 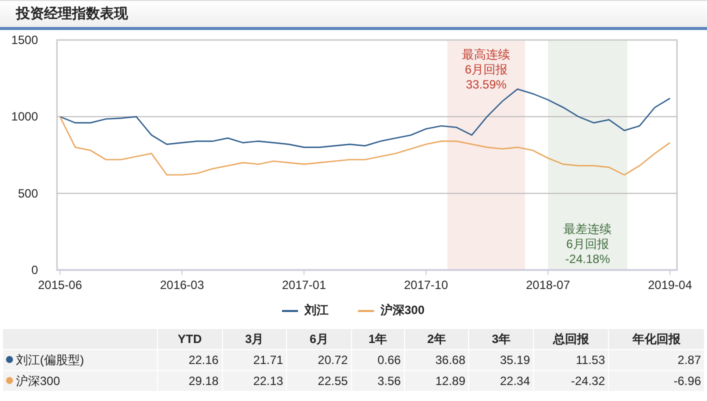 What do you see at coordinates (436, 360) in the screenshot?
I see `table-cell: 36.68` at bounding box center [436, 360].